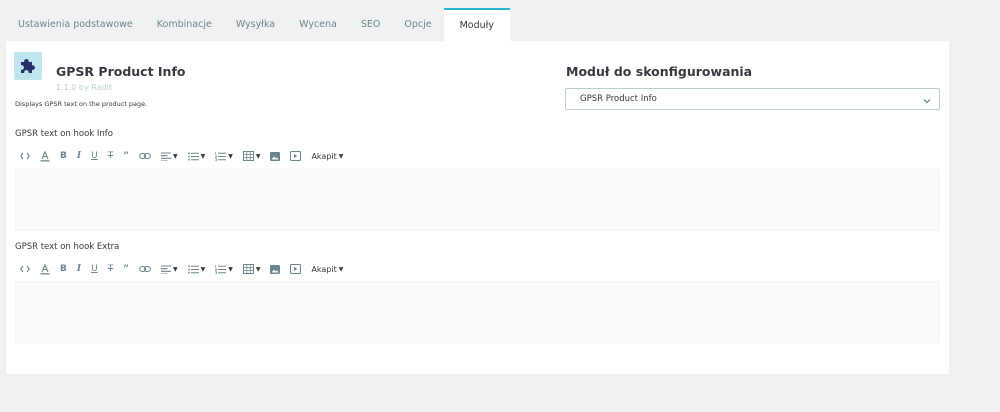 The image size is (1000, 412). What do you see at coordinates (417, 24) in the screenshot?
I see `tab-options: Opcje` at bounding box center [417, 24].